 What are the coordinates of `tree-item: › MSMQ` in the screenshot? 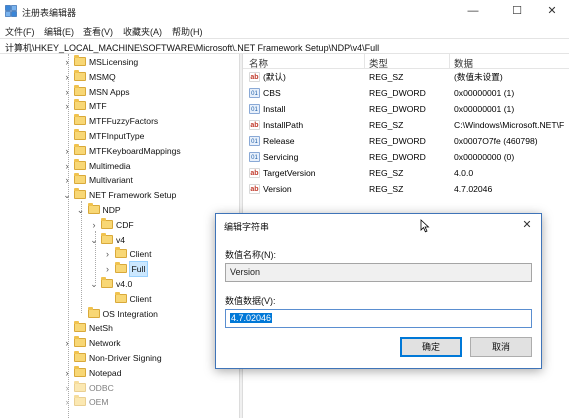 It's located at (119, 76).